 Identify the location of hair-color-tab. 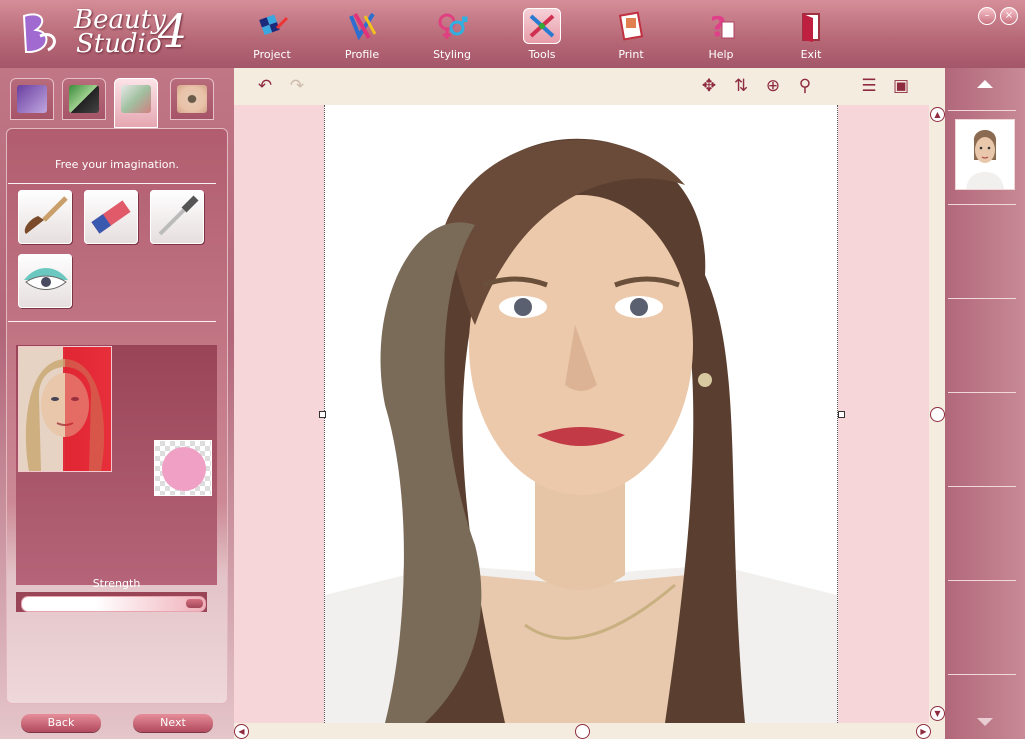
(32, 99).